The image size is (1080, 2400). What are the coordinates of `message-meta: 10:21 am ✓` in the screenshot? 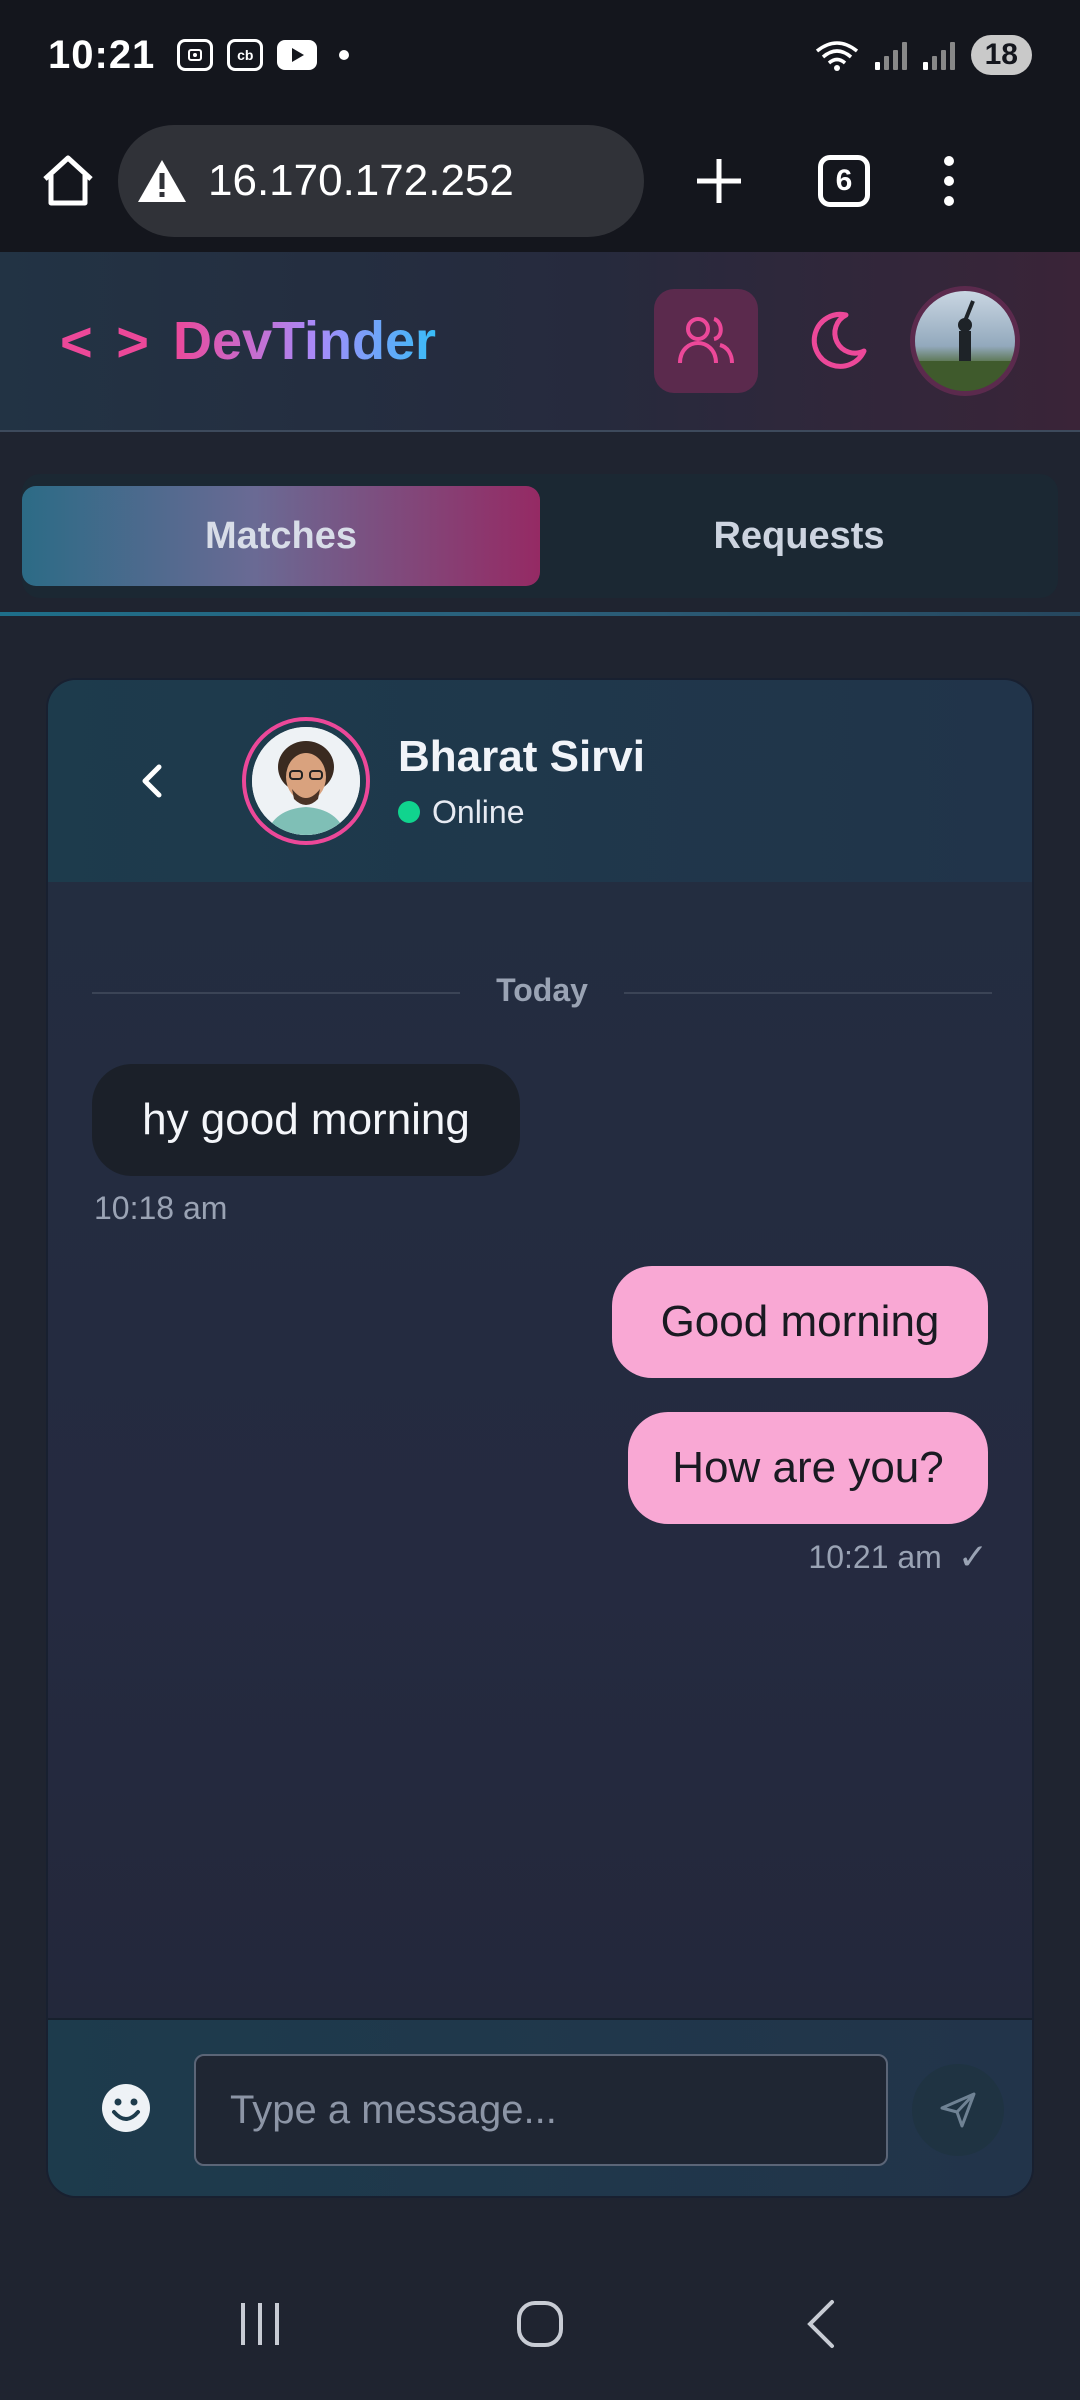 It's located at (898, 1557).